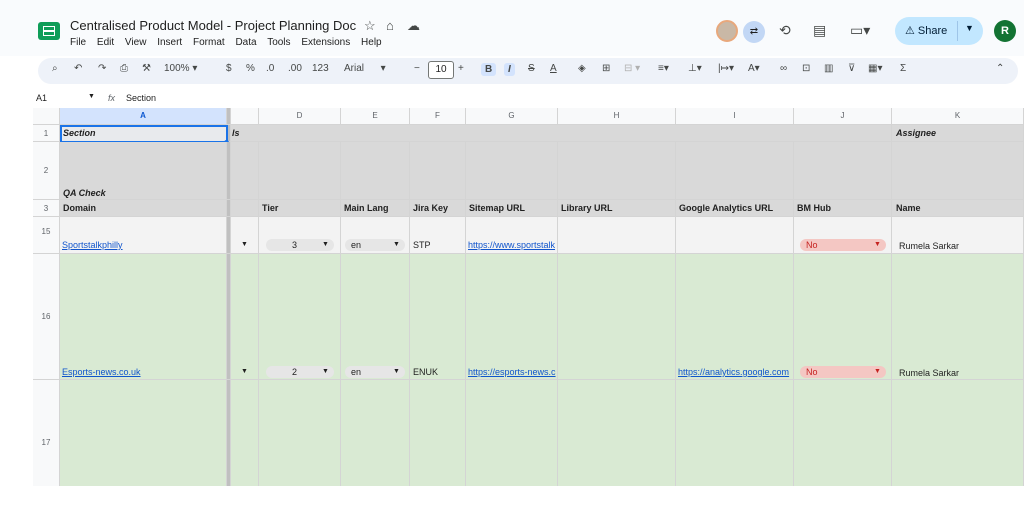  Describe the element at coordinates (509, 69) in the screenshot. I see `italic-button: I` at that location.